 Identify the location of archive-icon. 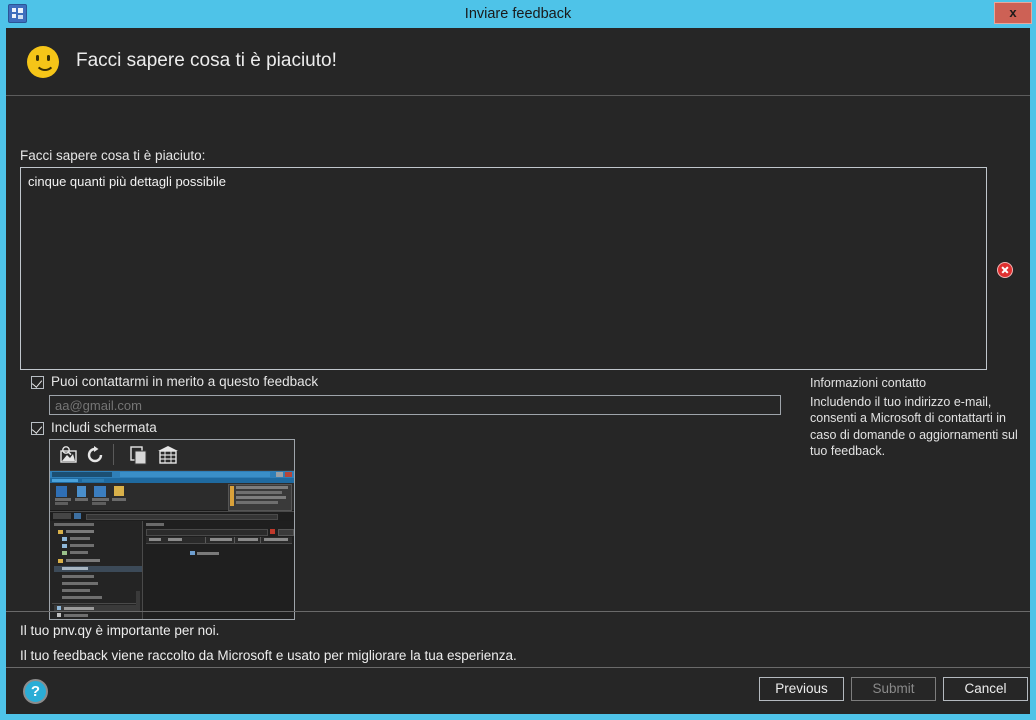
(168, 455).